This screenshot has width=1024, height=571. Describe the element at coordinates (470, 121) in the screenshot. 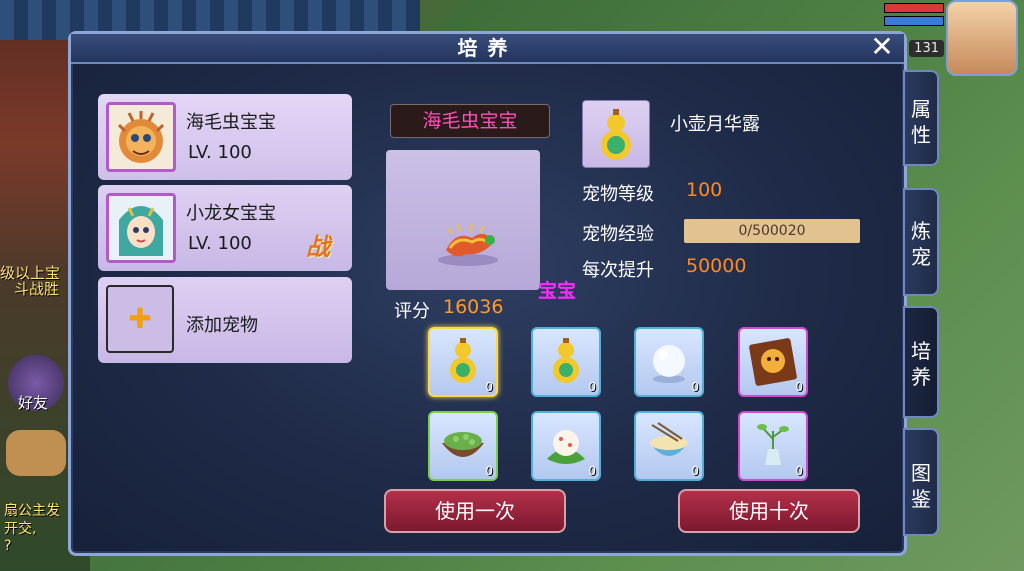

I see `selected-pet-name: 海毛虫宝宝` at that location.